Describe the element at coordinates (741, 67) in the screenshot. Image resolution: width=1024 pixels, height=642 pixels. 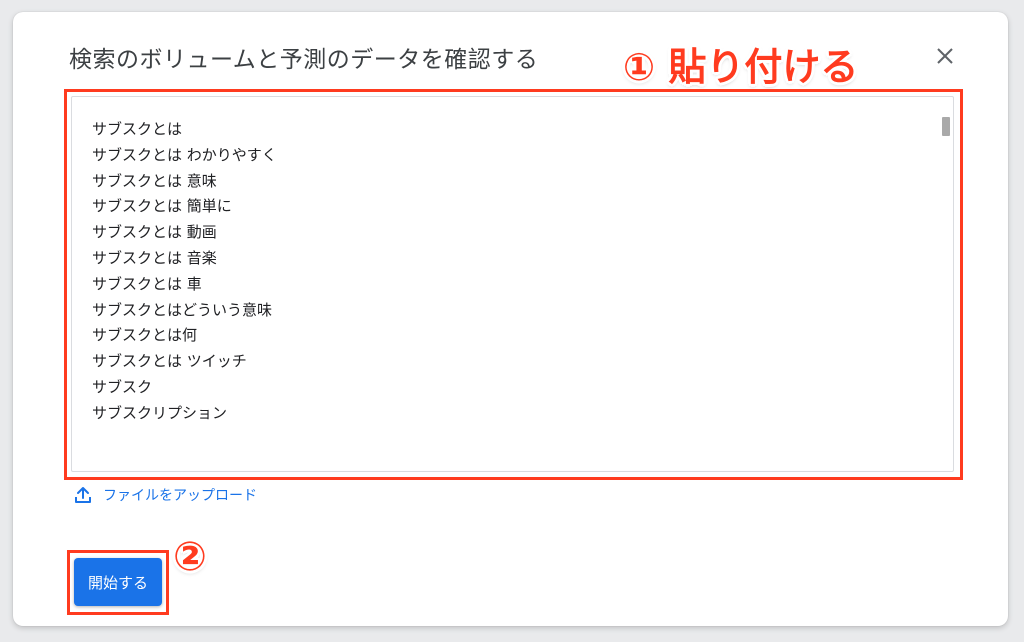
I see `annotation-step-1-paste: ① 貼り付ける` at that location.